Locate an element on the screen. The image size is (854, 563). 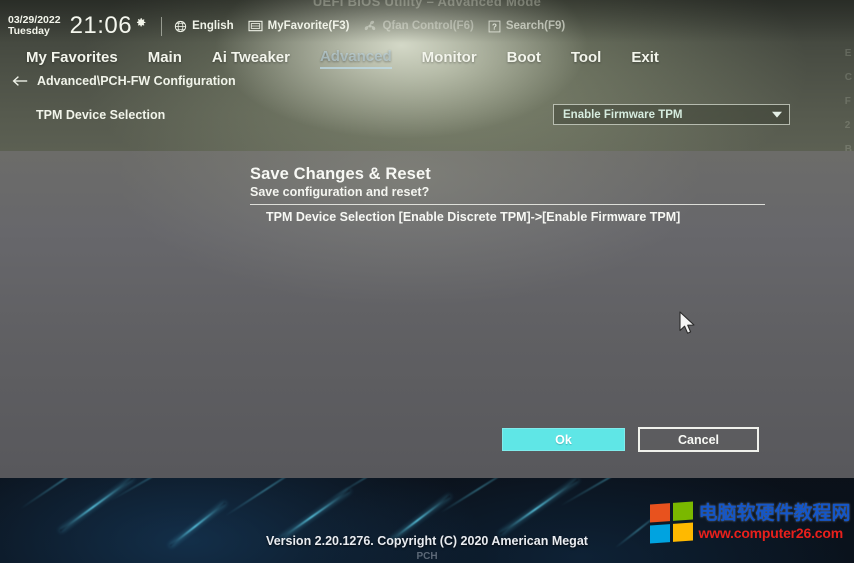
qfan-label: Qfan Control(F6) is located at coordinates (428, 26).